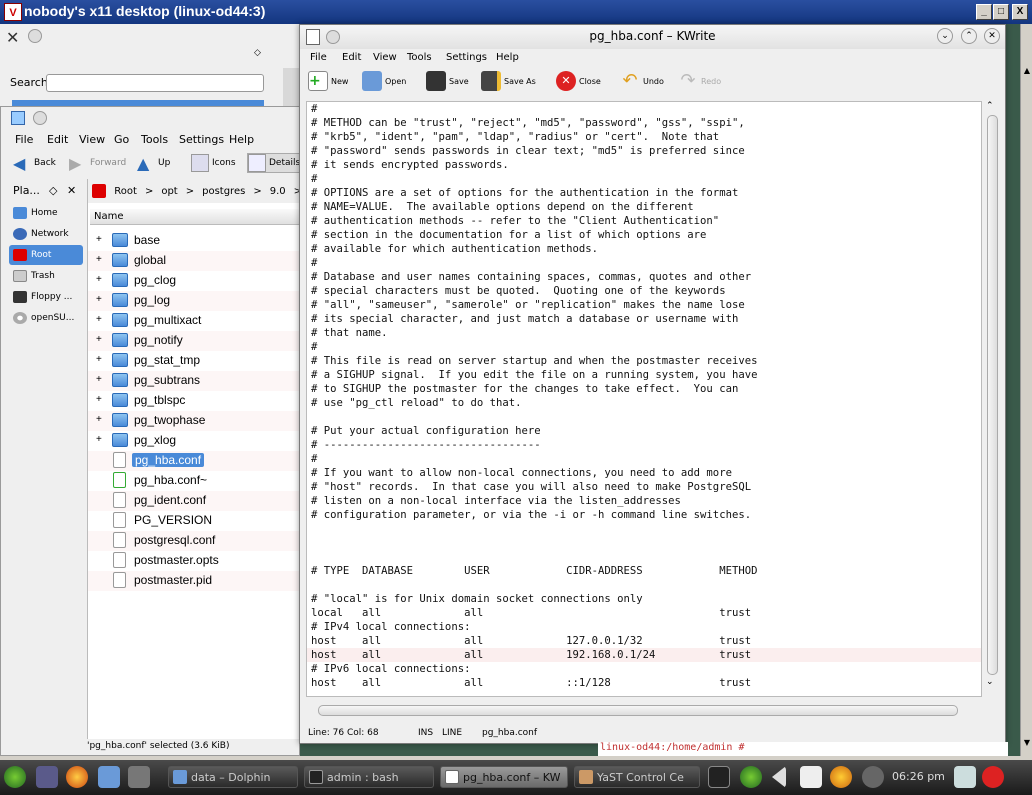 This screenshot has width=1032, height=795. What do you see at coordinates (984, 12) in the screenshot?
I see `vnc-minimize-button: _` at bounding box center [984, 12].